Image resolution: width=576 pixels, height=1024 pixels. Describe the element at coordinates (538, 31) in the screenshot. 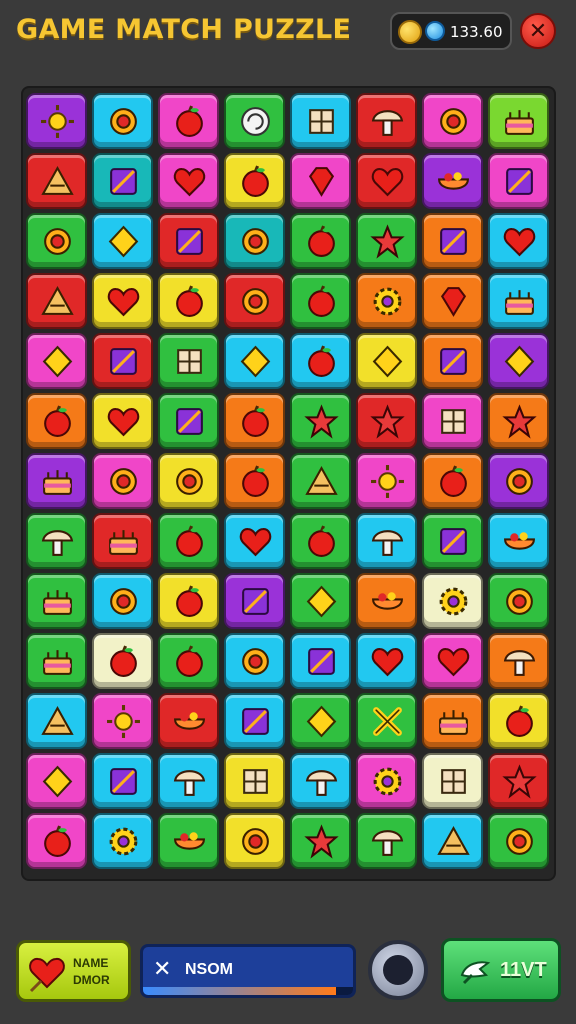

I see `close-button: ✕` at that location.